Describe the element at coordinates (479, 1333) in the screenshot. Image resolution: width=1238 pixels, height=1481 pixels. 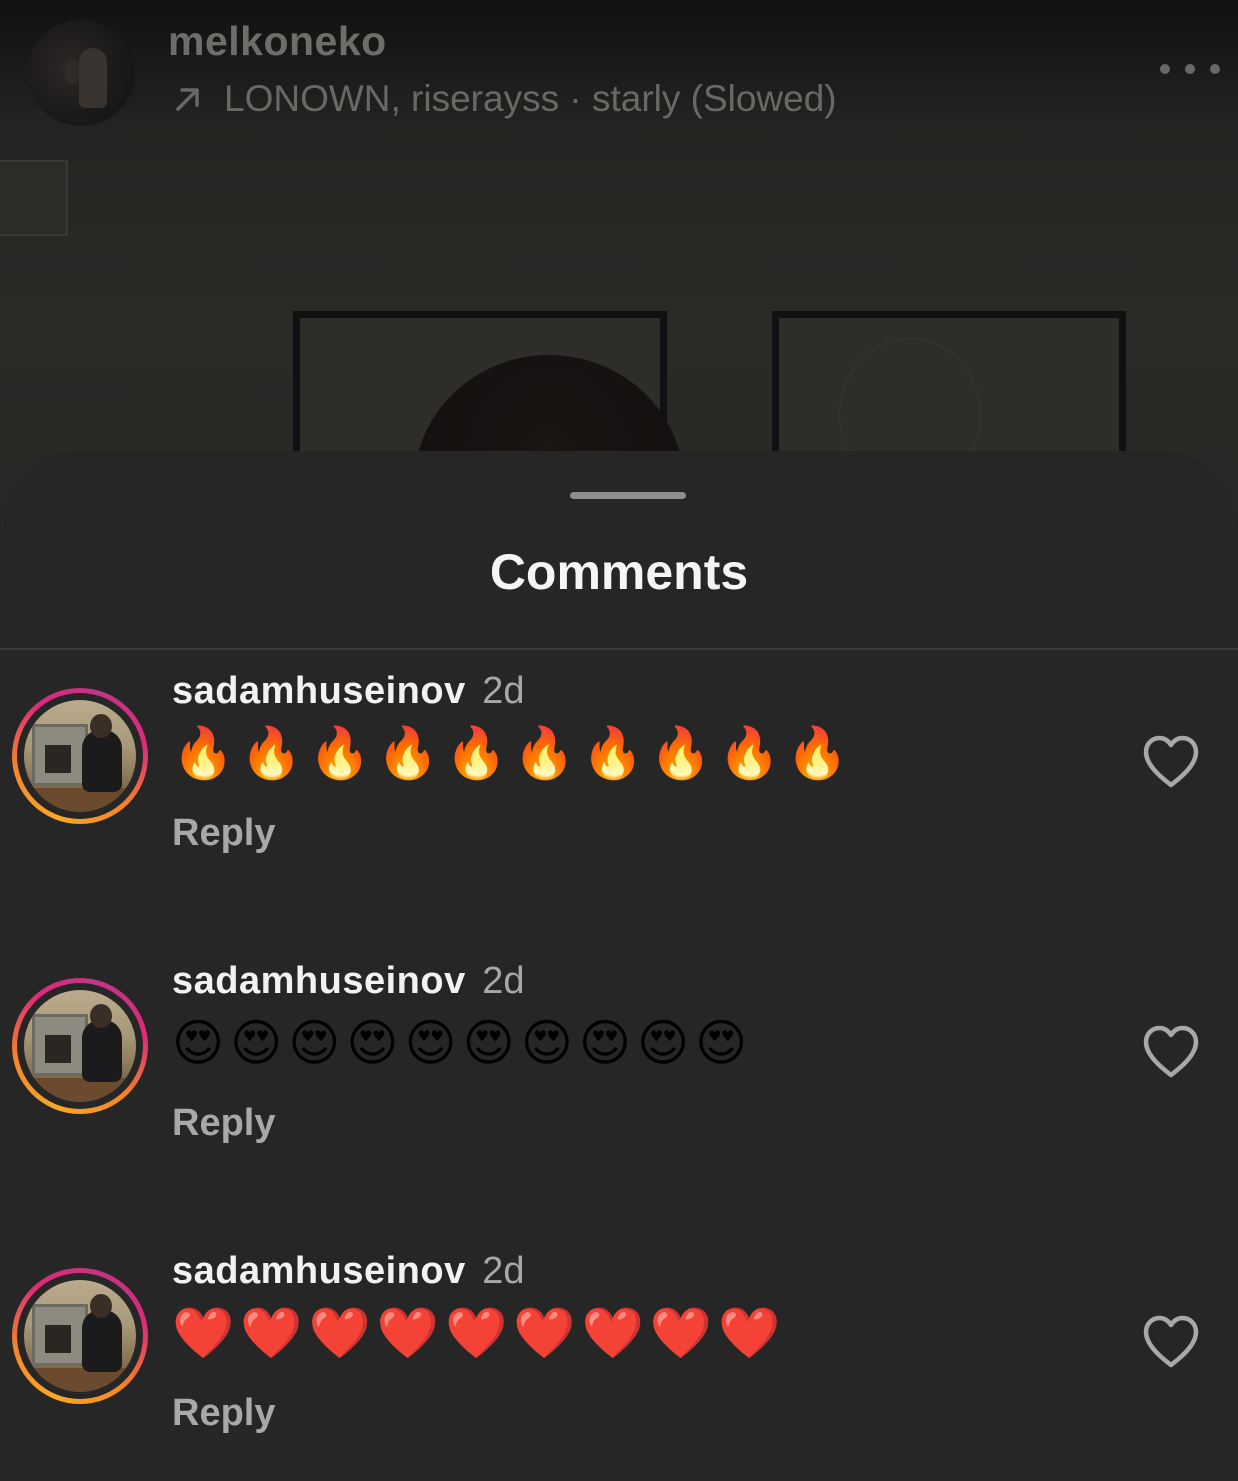
I see `comment-text: ❤️❤️❤️❤️❤️❤️❤️❤️❤️` at that location.